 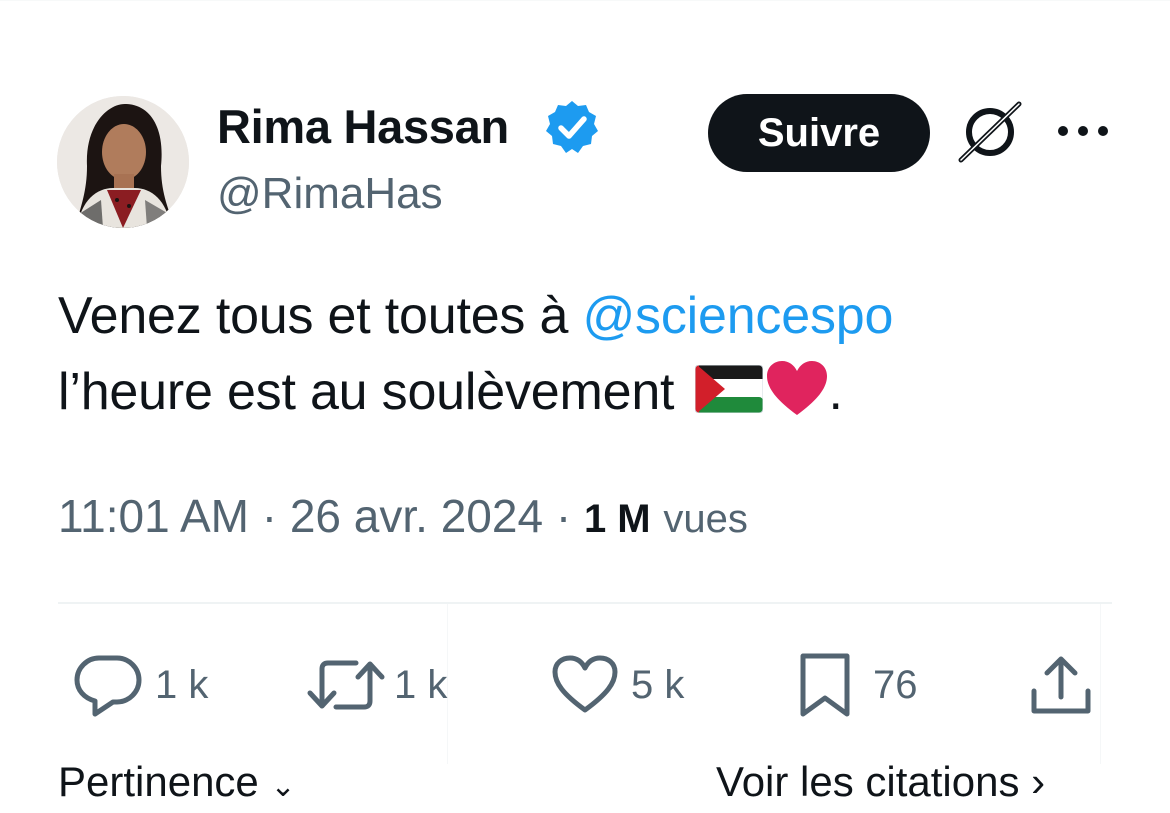 I want to click on views-label: vues, so click(x=705, y=519).